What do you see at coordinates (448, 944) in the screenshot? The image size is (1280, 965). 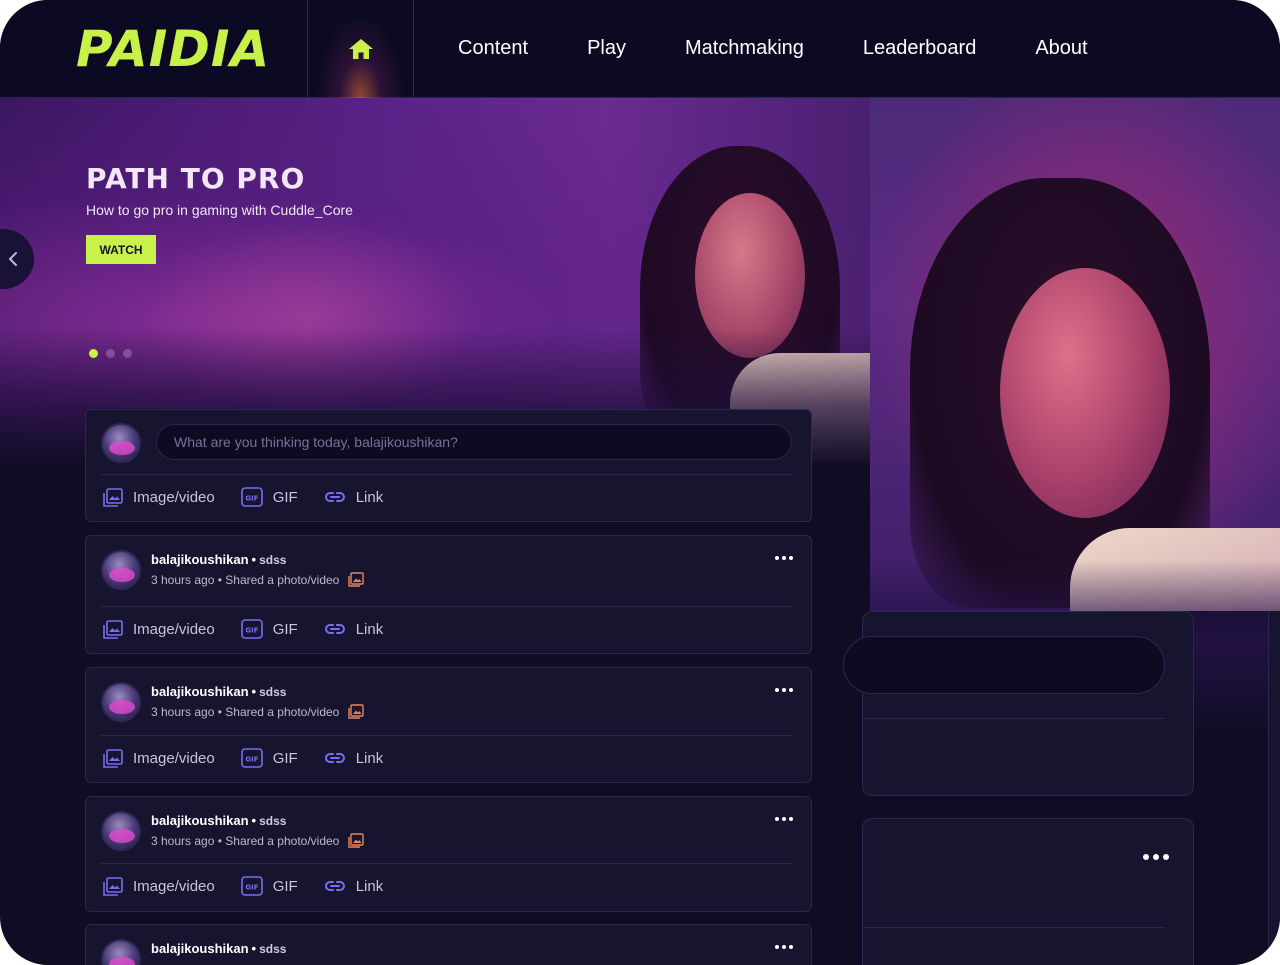 I see `feed-post: balajikoushikan • sdss` at bounding box center [448, 944].